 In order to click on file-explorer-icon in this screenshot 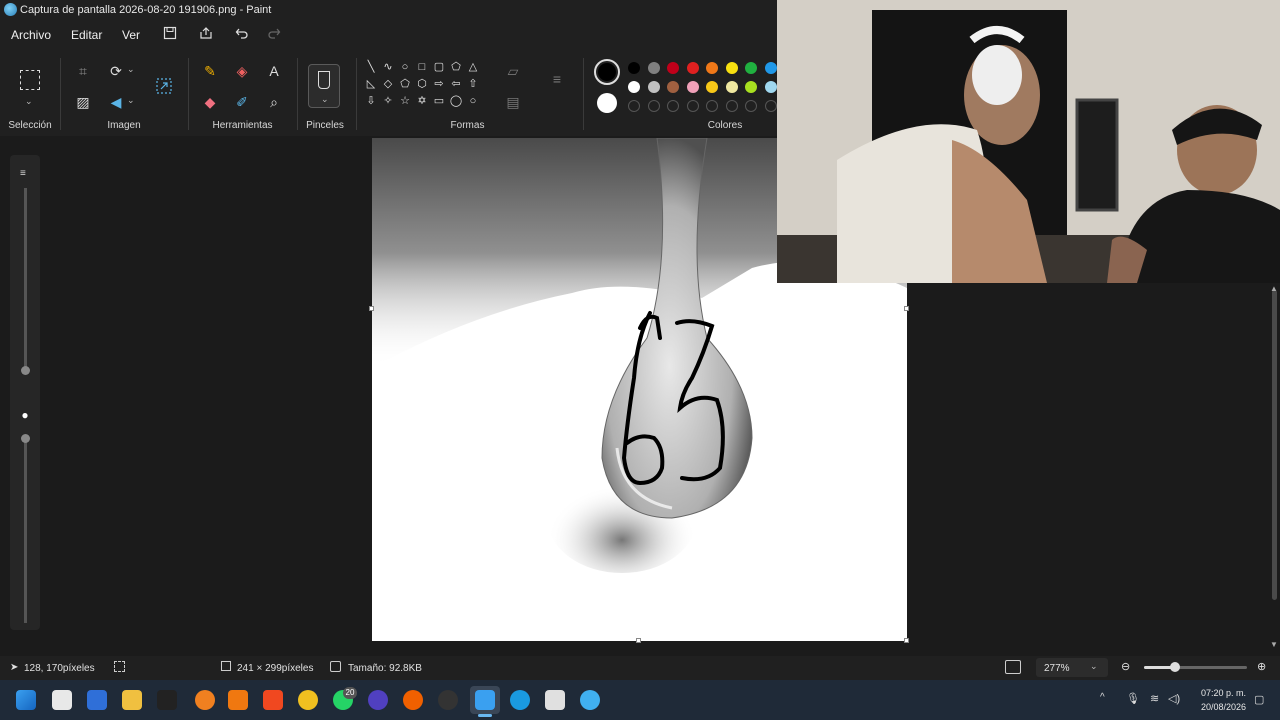, I will do `click(132, 700)`.